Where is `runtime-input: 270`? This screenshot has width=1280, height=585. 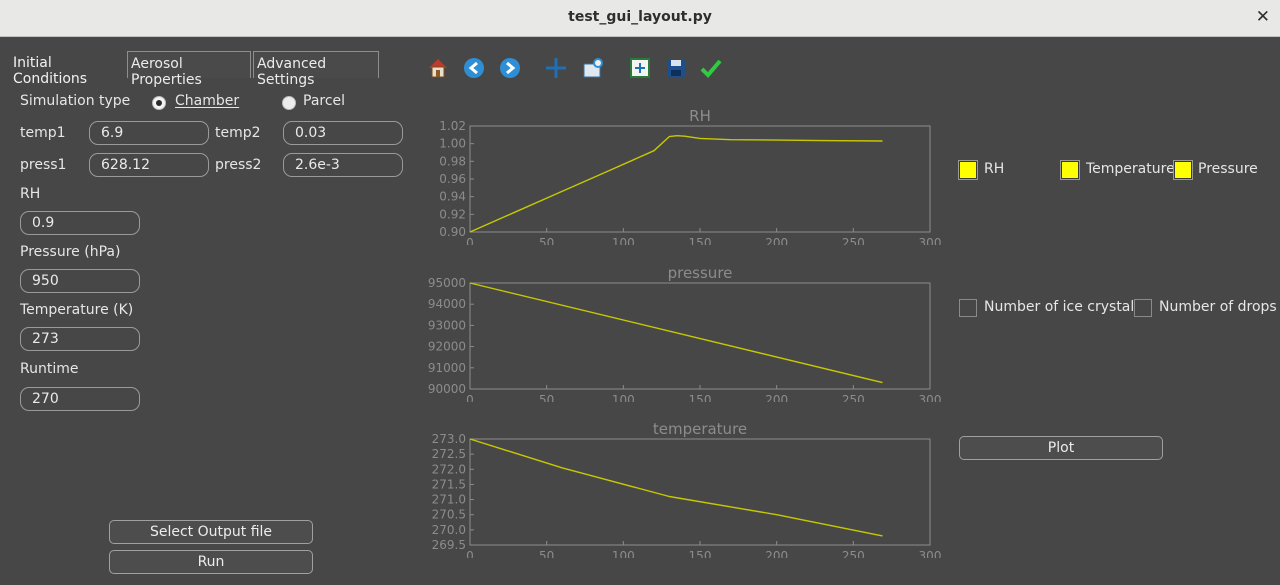
runtime-input: 270 is located at coordinates (80, 399).